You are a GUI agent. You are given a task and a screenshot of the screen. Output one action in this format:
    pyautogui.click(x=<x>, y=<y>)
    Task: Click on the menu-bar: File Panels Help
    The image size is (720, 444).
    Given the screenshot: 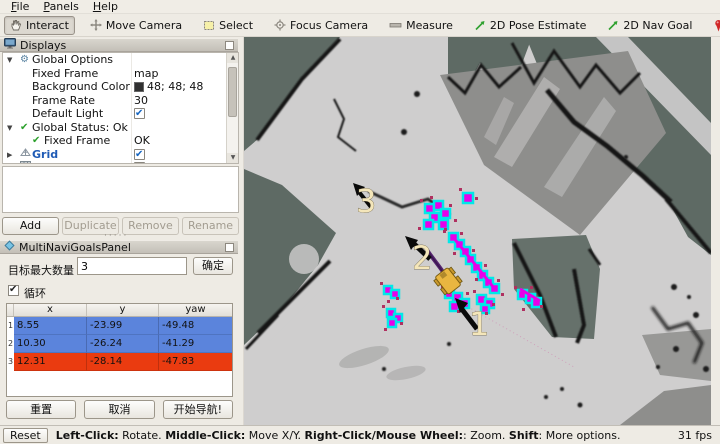 What is the action you would take?
    pyautogui.click(x=360, y=7)
    